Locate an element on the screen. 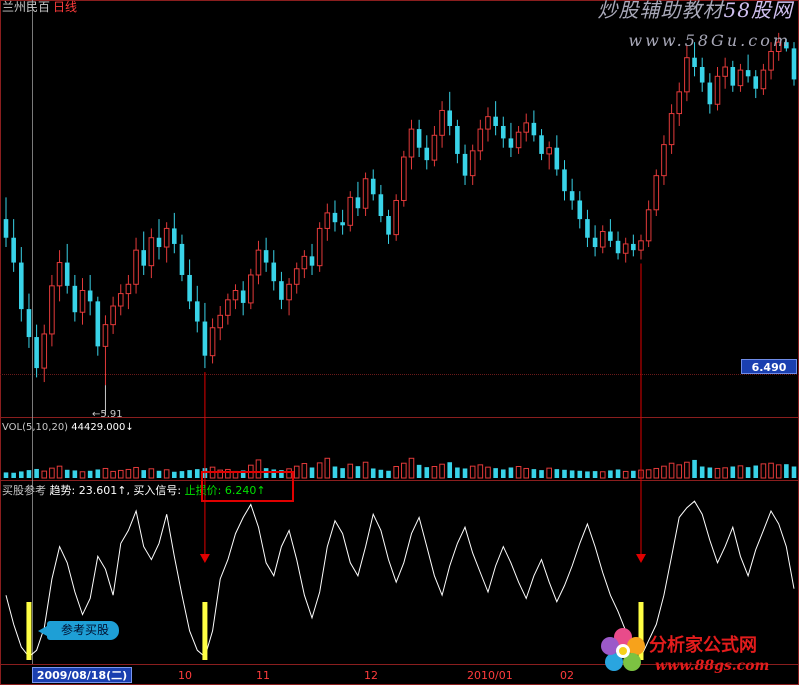  stop-price-highlight-box is located at coordinates (247, 486).